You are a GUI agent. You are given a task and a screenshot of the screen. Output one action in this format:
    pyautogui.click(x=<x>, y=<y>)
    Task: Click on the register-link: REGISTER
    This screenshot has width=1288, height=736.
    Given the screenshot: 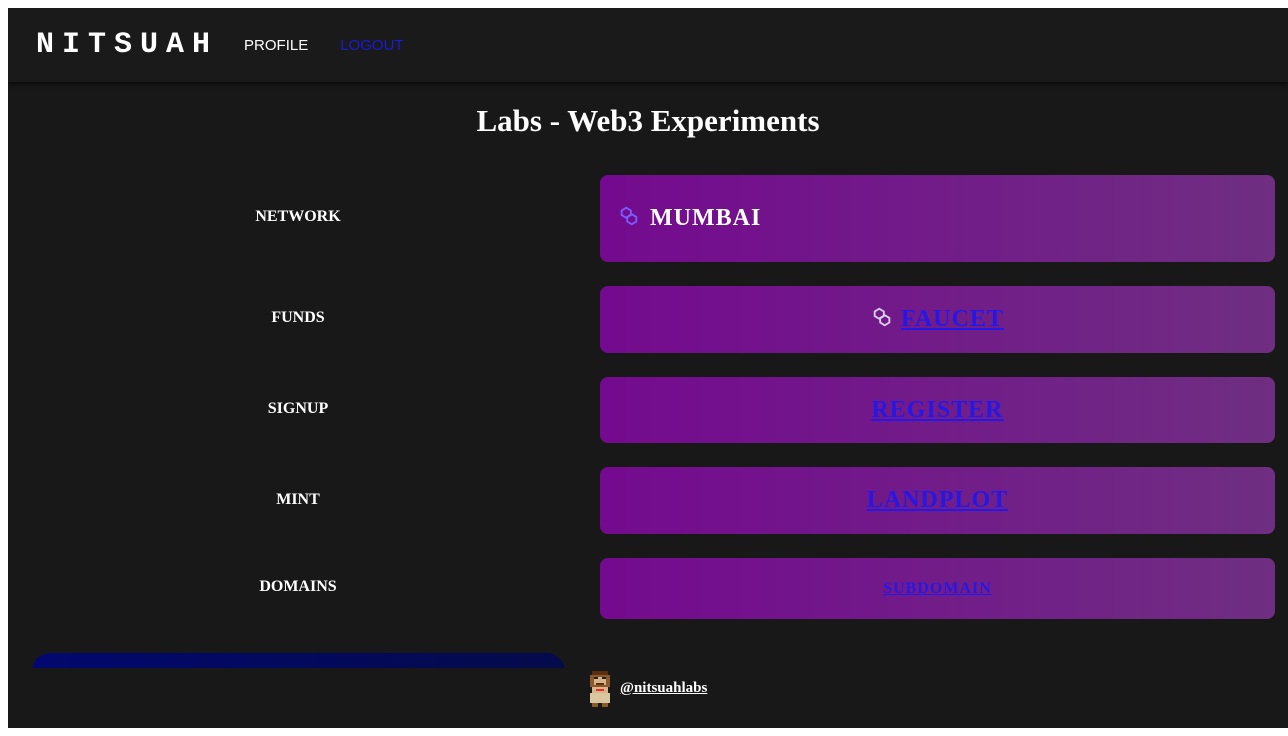 What is the action you would take?
    pyautogui.click(x=937, y=410)
    